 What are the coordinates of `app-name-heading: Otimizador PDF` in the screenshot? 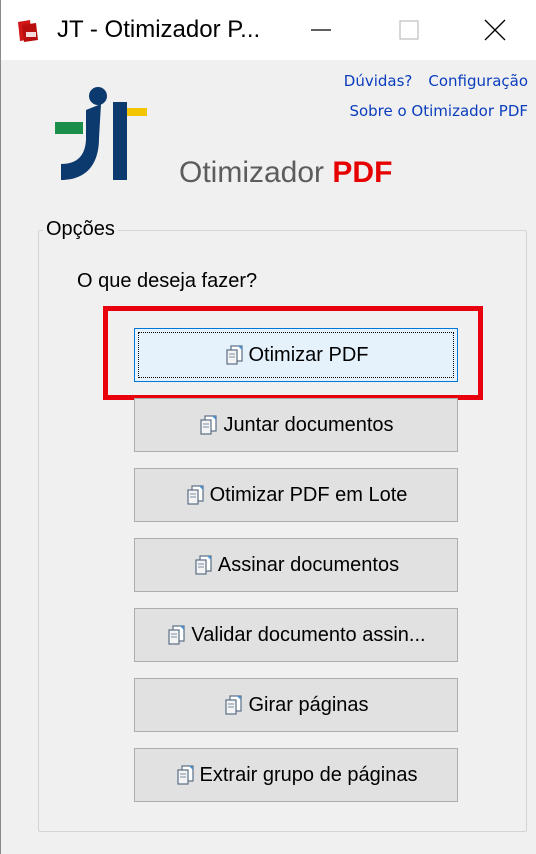 It's located at (285, 173).